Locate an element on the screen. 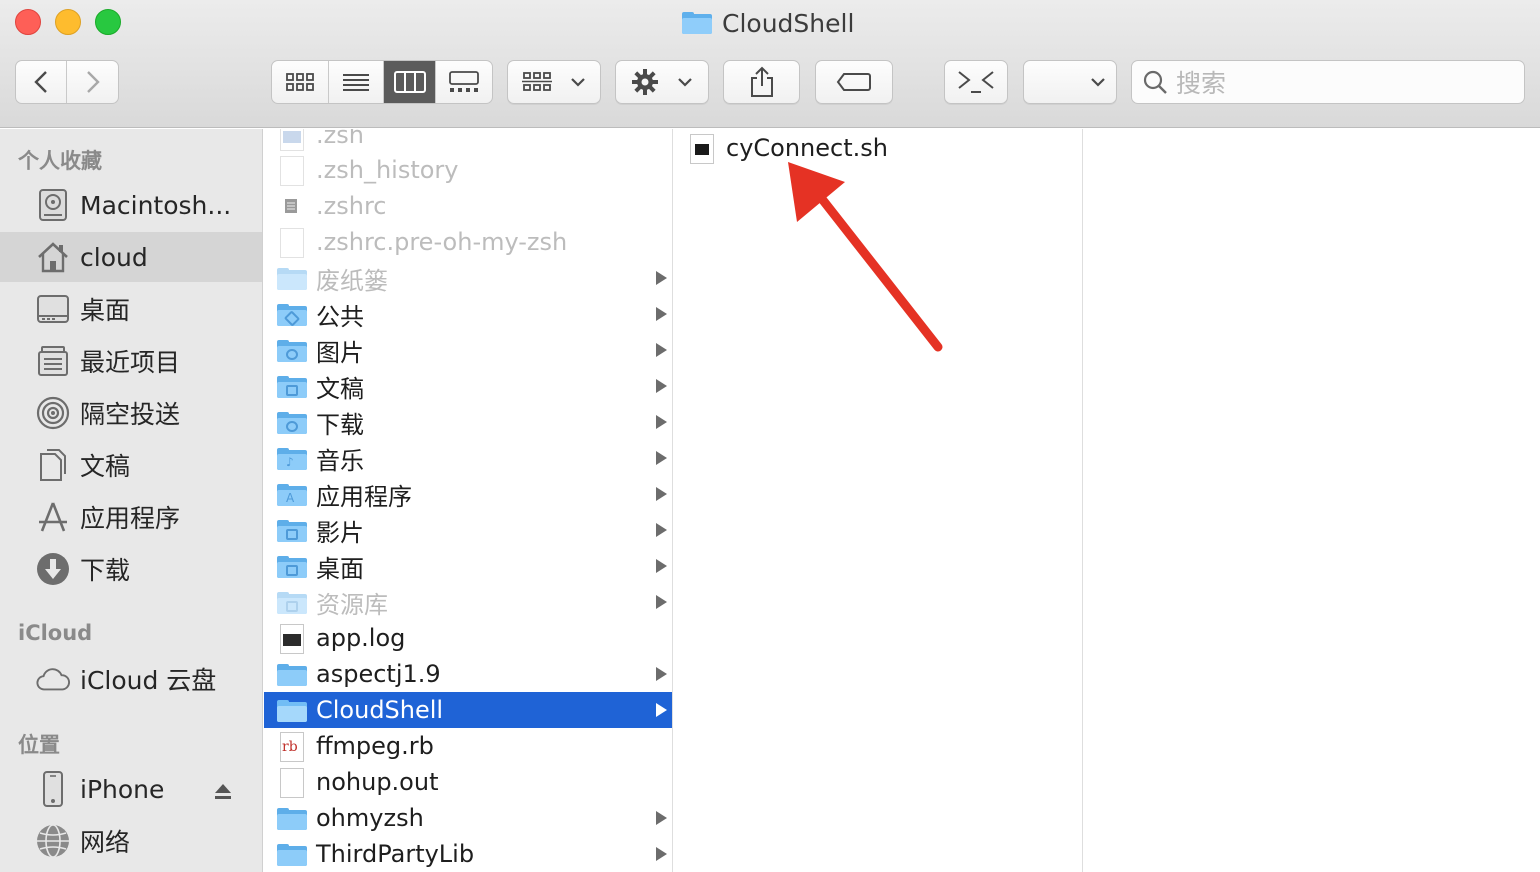 This screenshot has height=872, width=1540. action-button is located at coordinates (662, 82).